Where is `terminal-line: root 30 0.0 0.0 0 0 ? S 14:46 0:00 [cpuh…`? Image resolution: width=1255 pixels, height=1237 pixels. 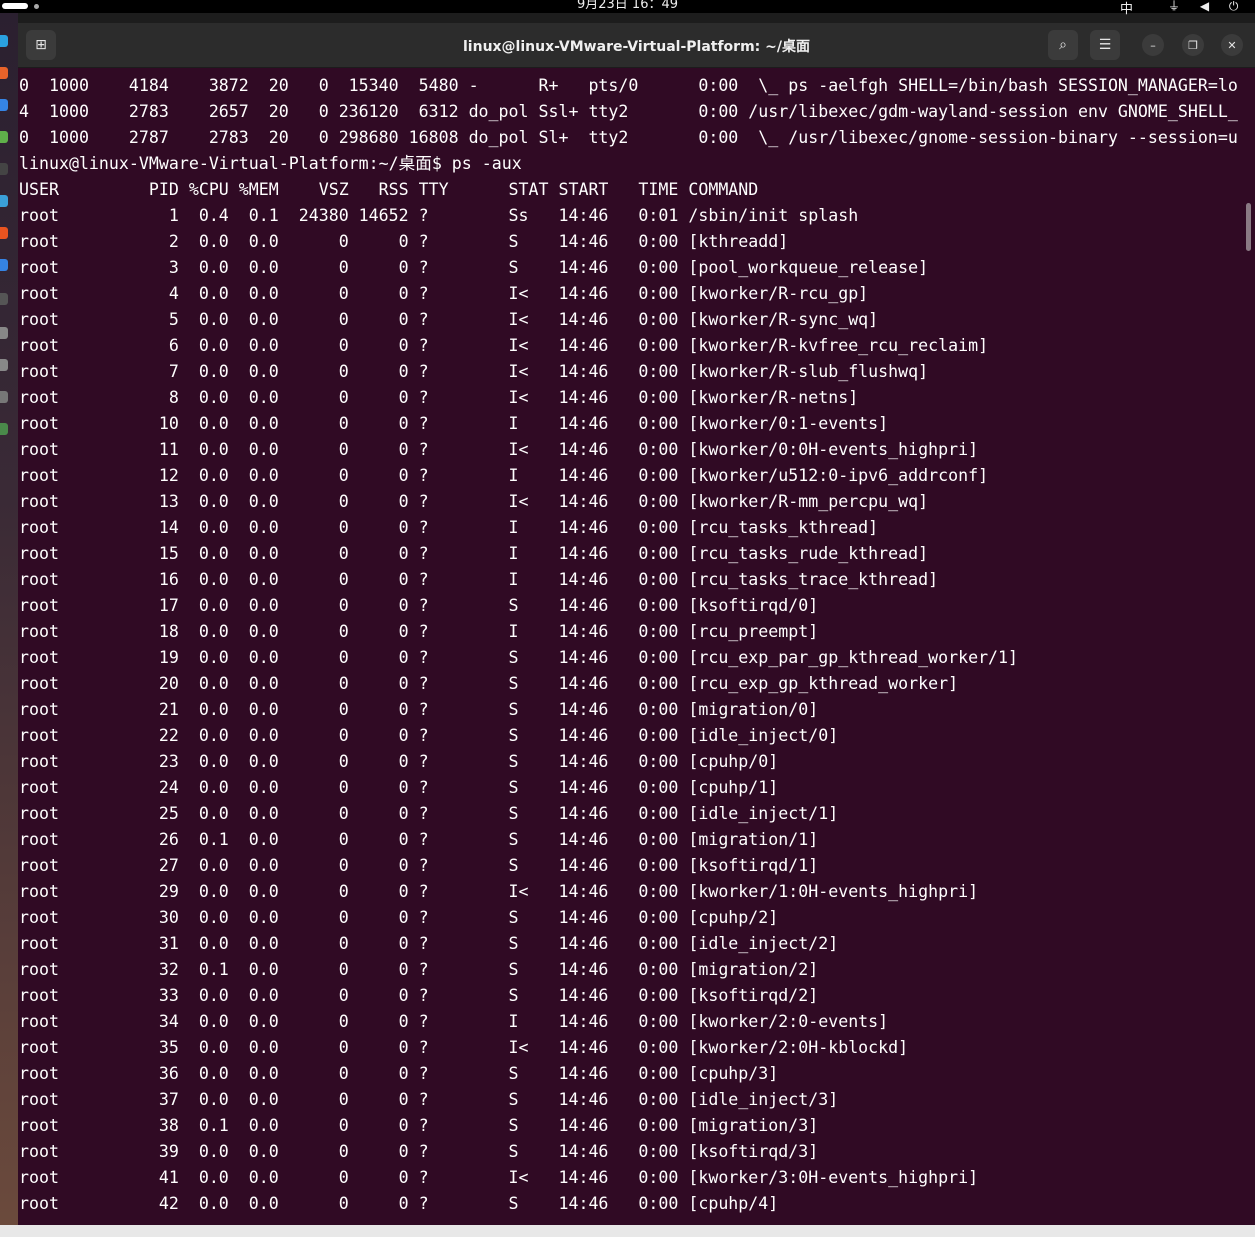 terminal-line: root 30 0.0 0.0 0 0 ? S 14:46 0:00 [cpuh… is located at coordinates (399, 917).